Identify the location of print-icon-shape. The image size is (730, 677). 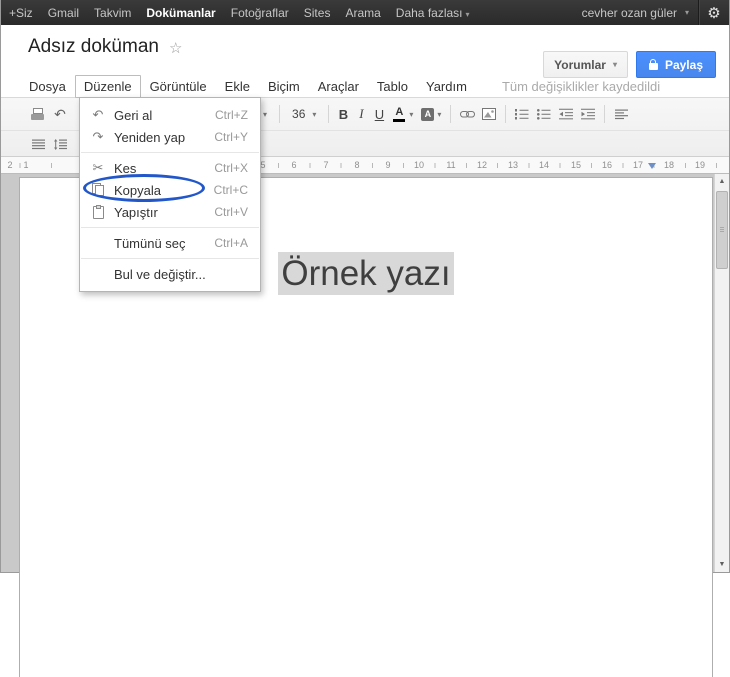
(38, 114).